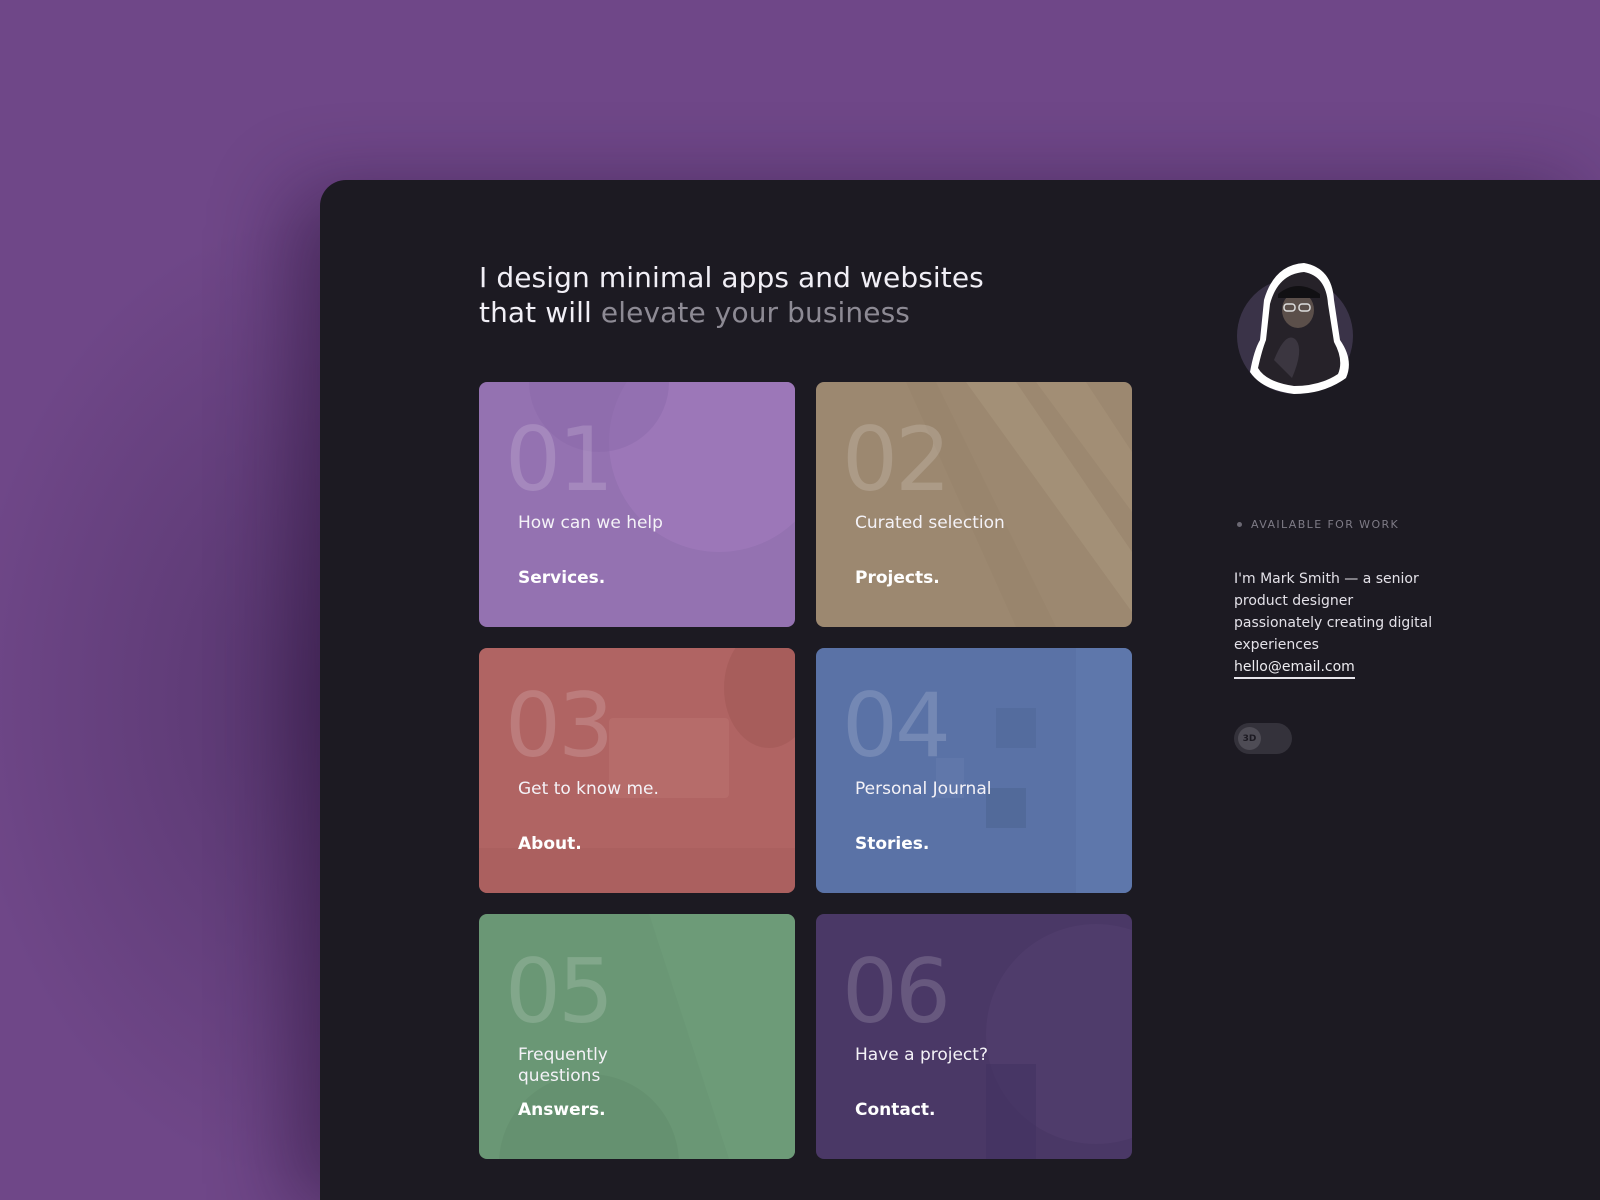  I want to click on card-number: 04, so click(896, 725).